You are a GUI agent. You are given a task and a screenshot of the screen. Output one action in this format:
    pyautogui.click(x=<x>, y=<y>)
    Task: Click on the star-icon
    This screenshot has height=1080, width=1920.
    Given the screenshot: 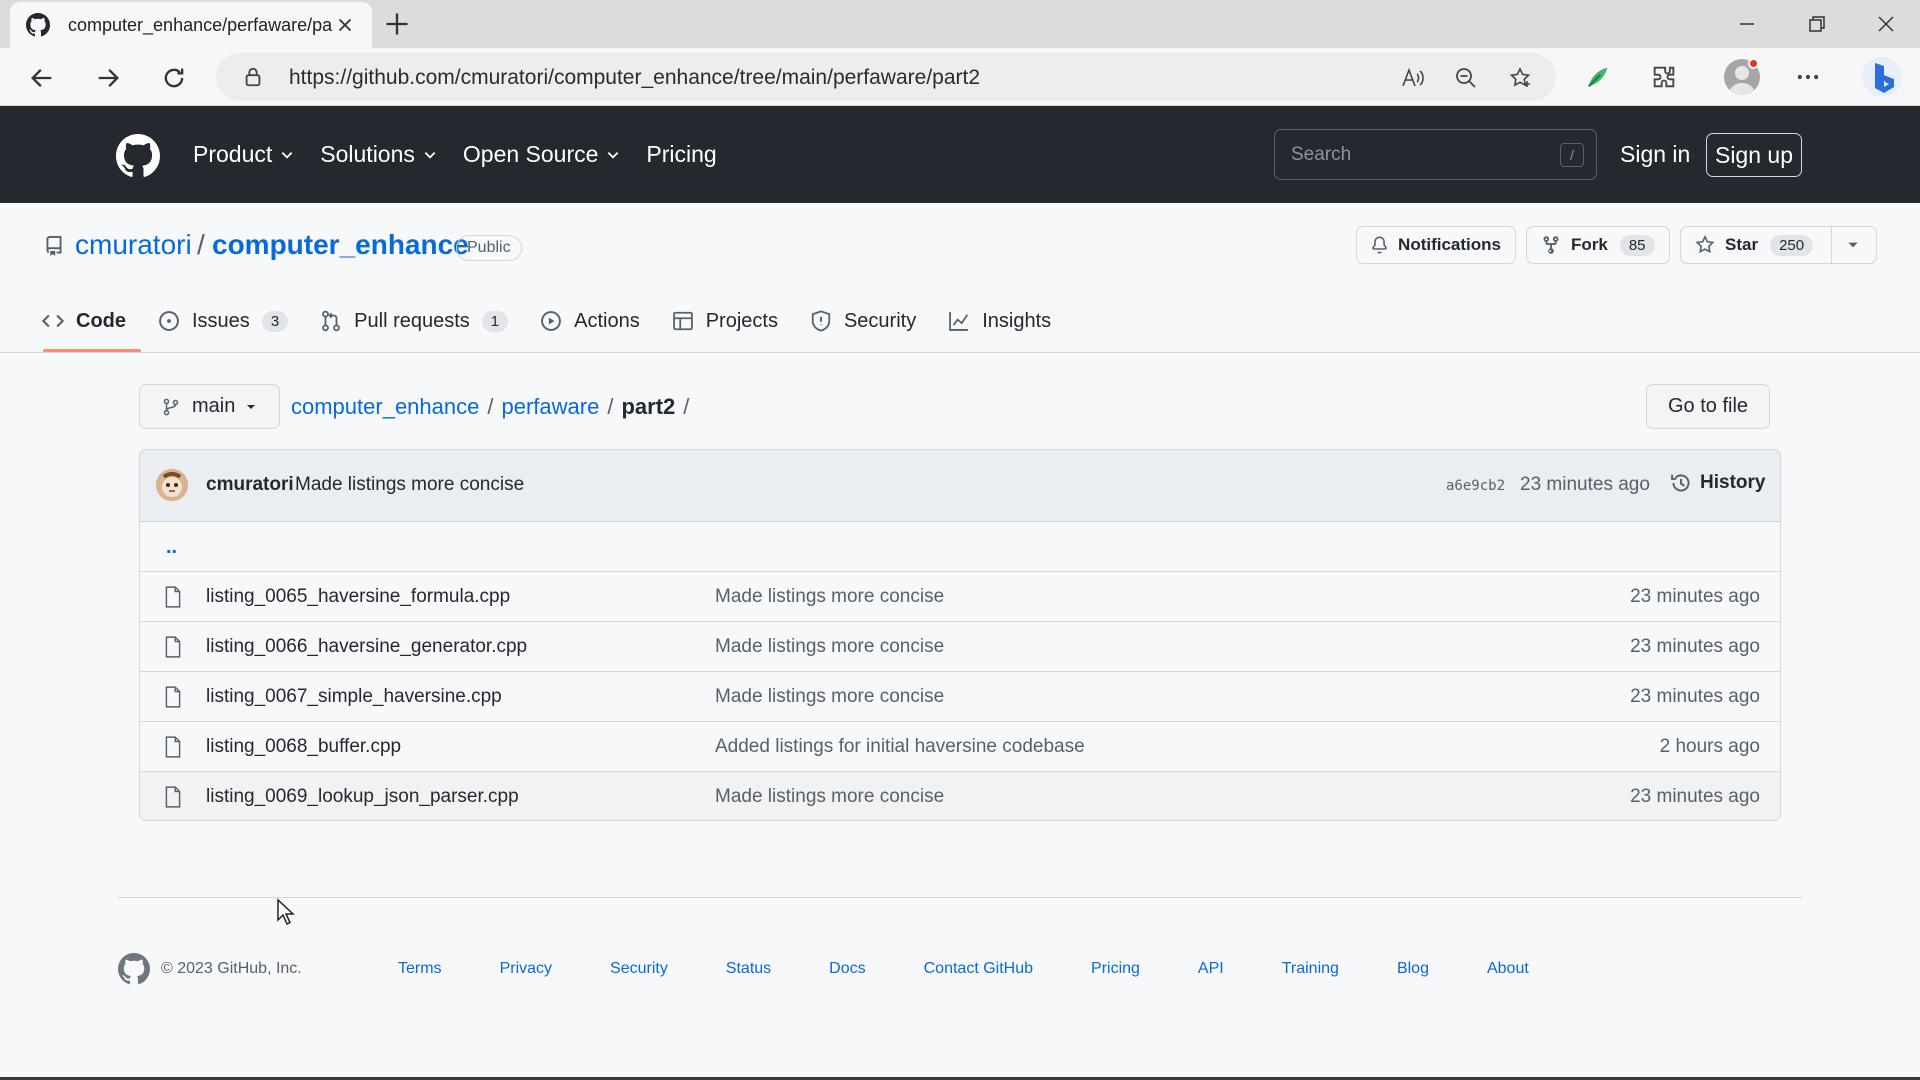 What is the action you would take?
    pyautogui.click(x=1705, y=244)
    